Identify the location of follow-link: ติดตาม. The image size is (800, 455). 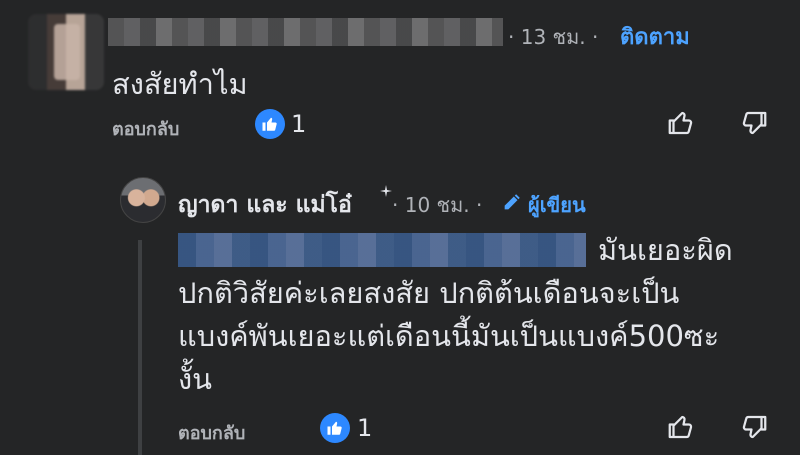
(655, 36).